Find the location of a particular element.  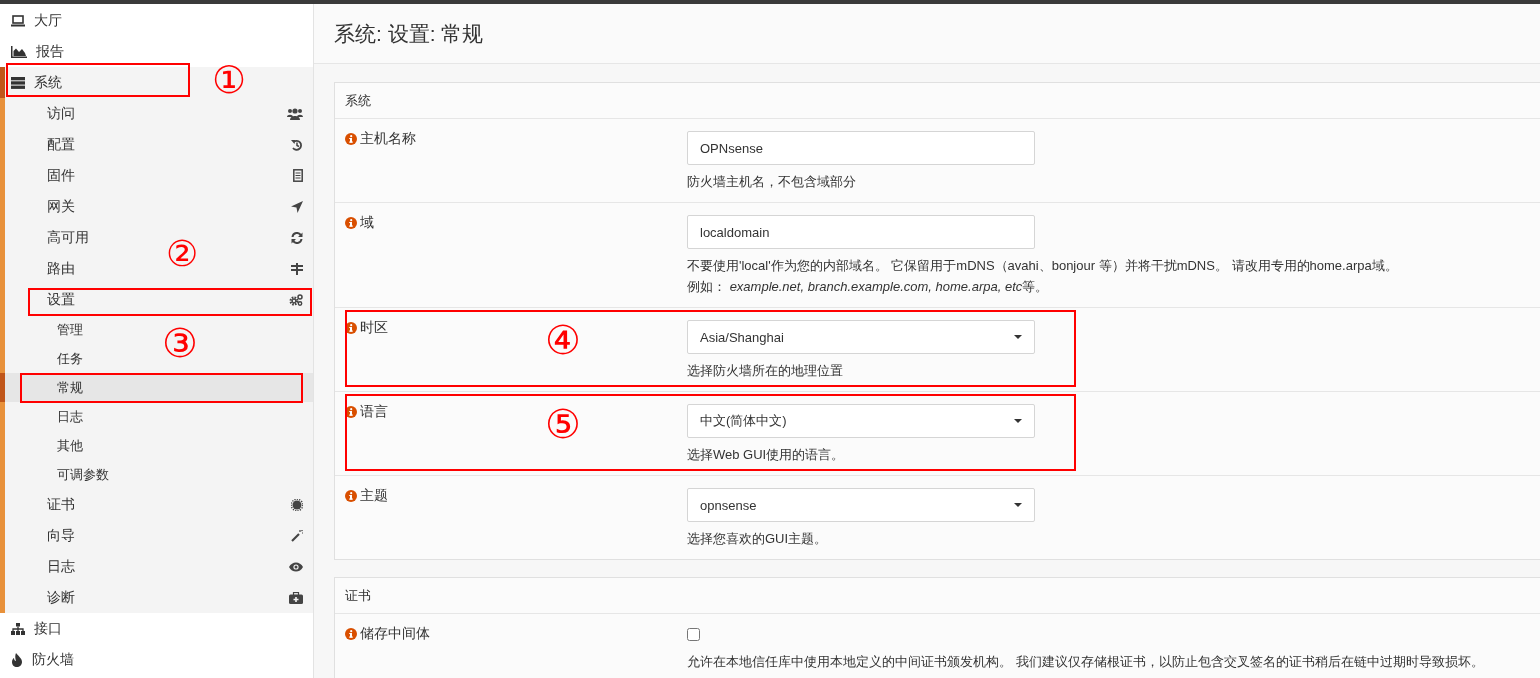

sidebar-item: 大厅 is located at coordinates (156, 20).